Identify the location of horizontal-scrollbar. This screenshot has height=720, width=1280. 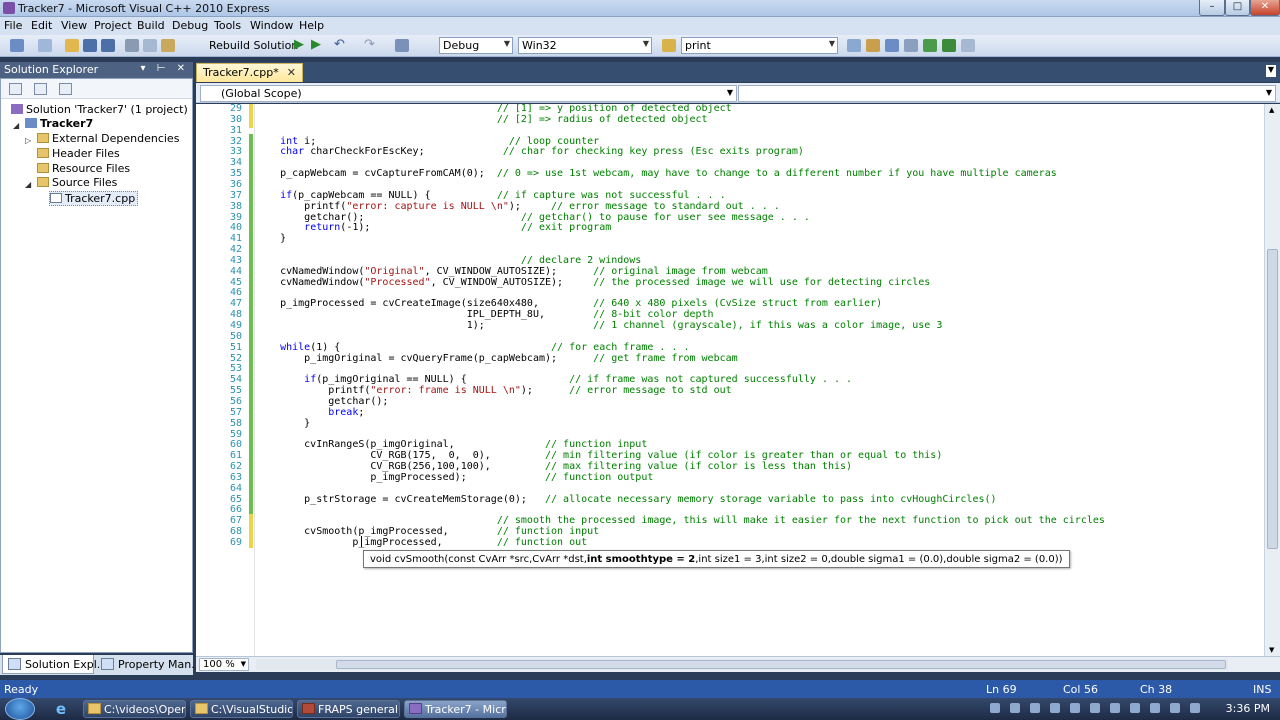
(742, 664).